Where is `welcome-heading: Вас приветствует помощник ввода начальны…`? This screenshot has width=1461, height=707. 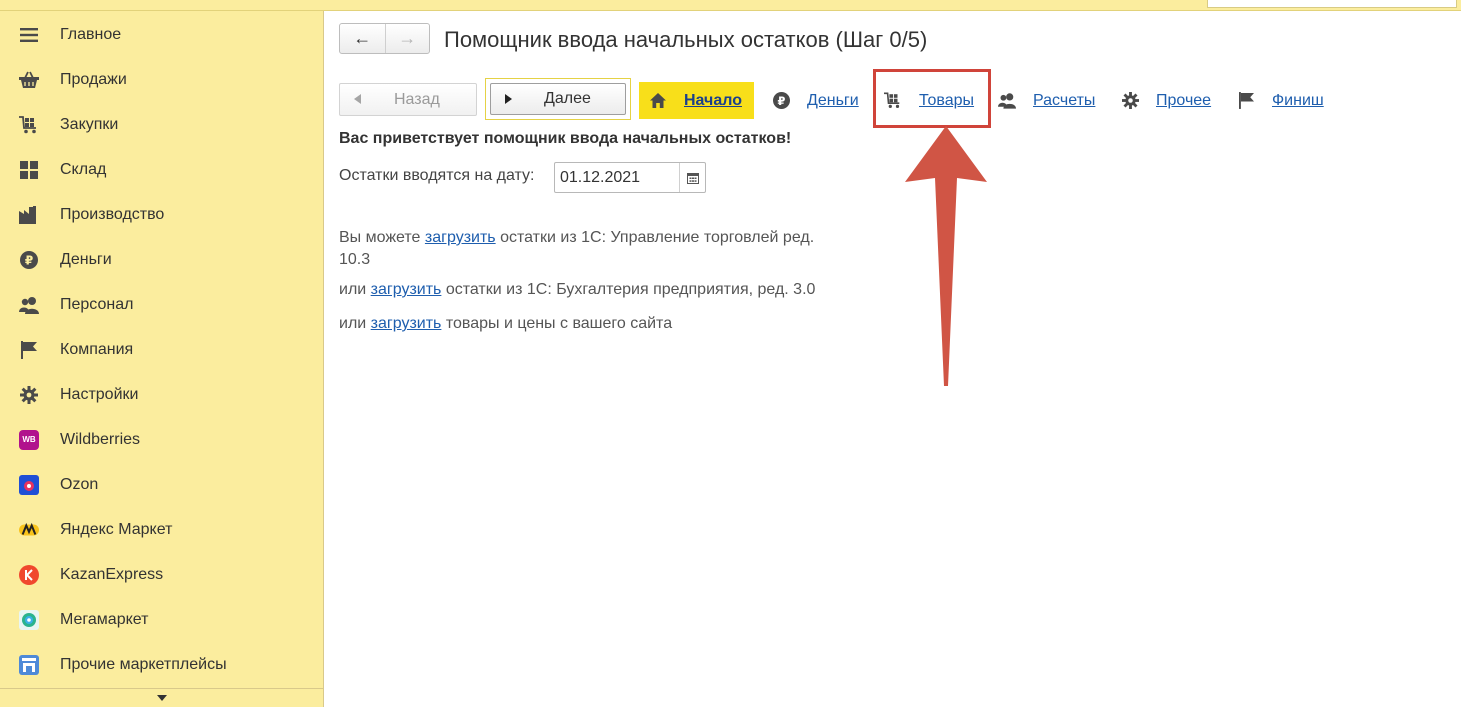
welcome-heading: Вас приветствует помощник ввода начальны… is located at coordinates (565, 138).